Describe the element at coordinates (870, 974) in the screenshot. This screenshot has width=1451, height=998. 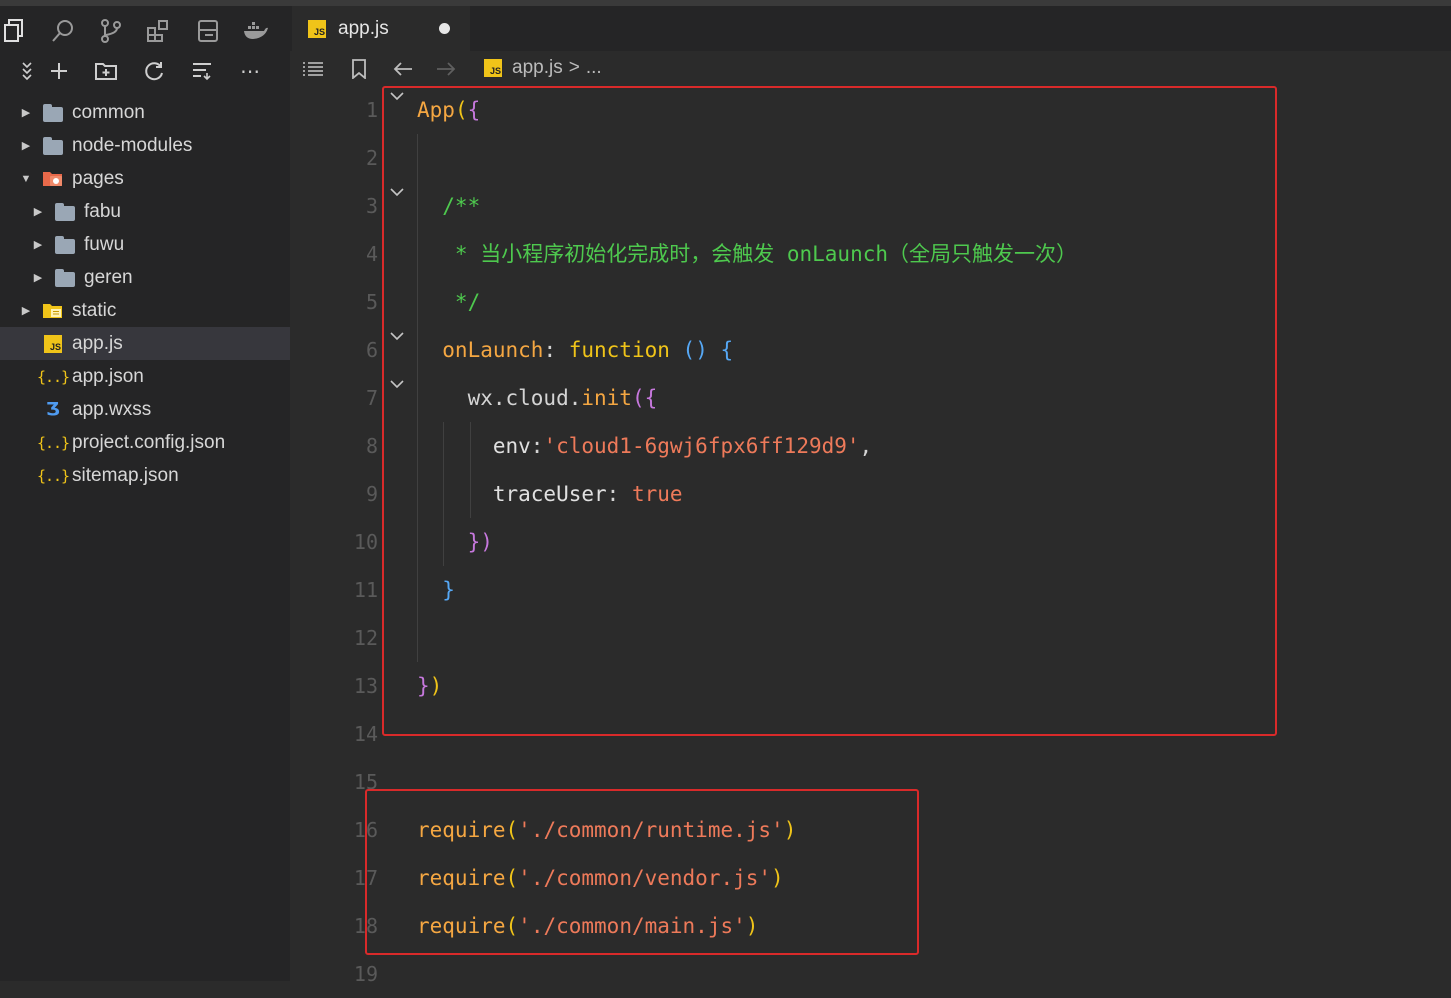
I see `code-line: 19` at that location.